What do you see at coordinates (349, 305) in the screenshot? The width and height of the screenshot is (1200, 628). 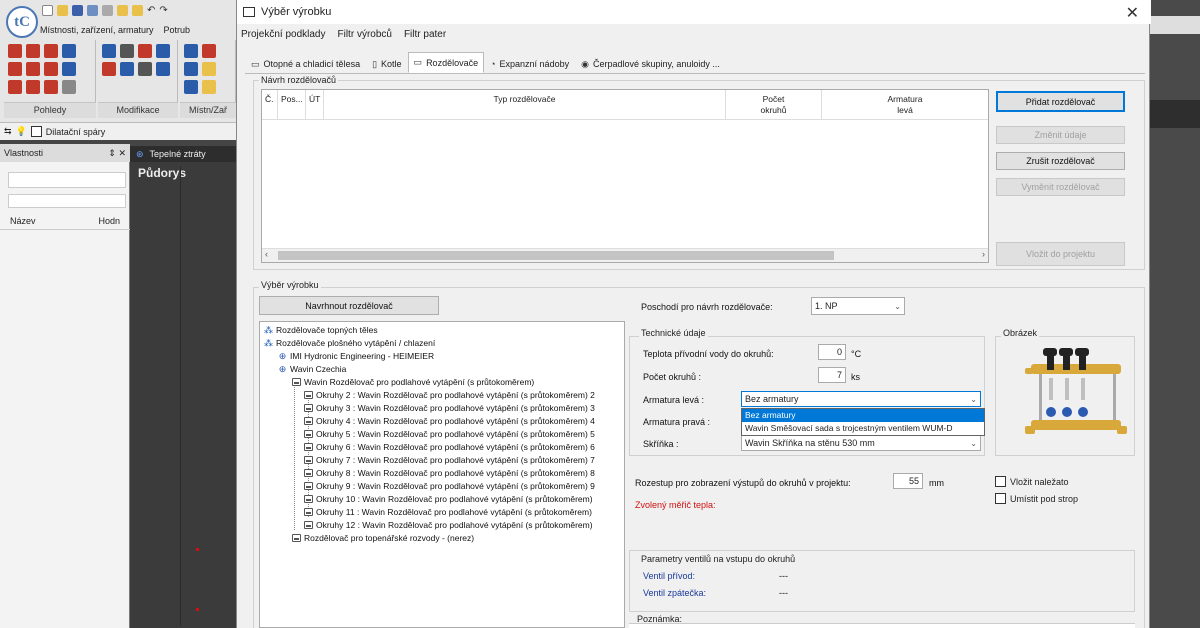 I see `suggest-manifold-button: Navrhnout rozdělovač` at bounding box center [349, 305].